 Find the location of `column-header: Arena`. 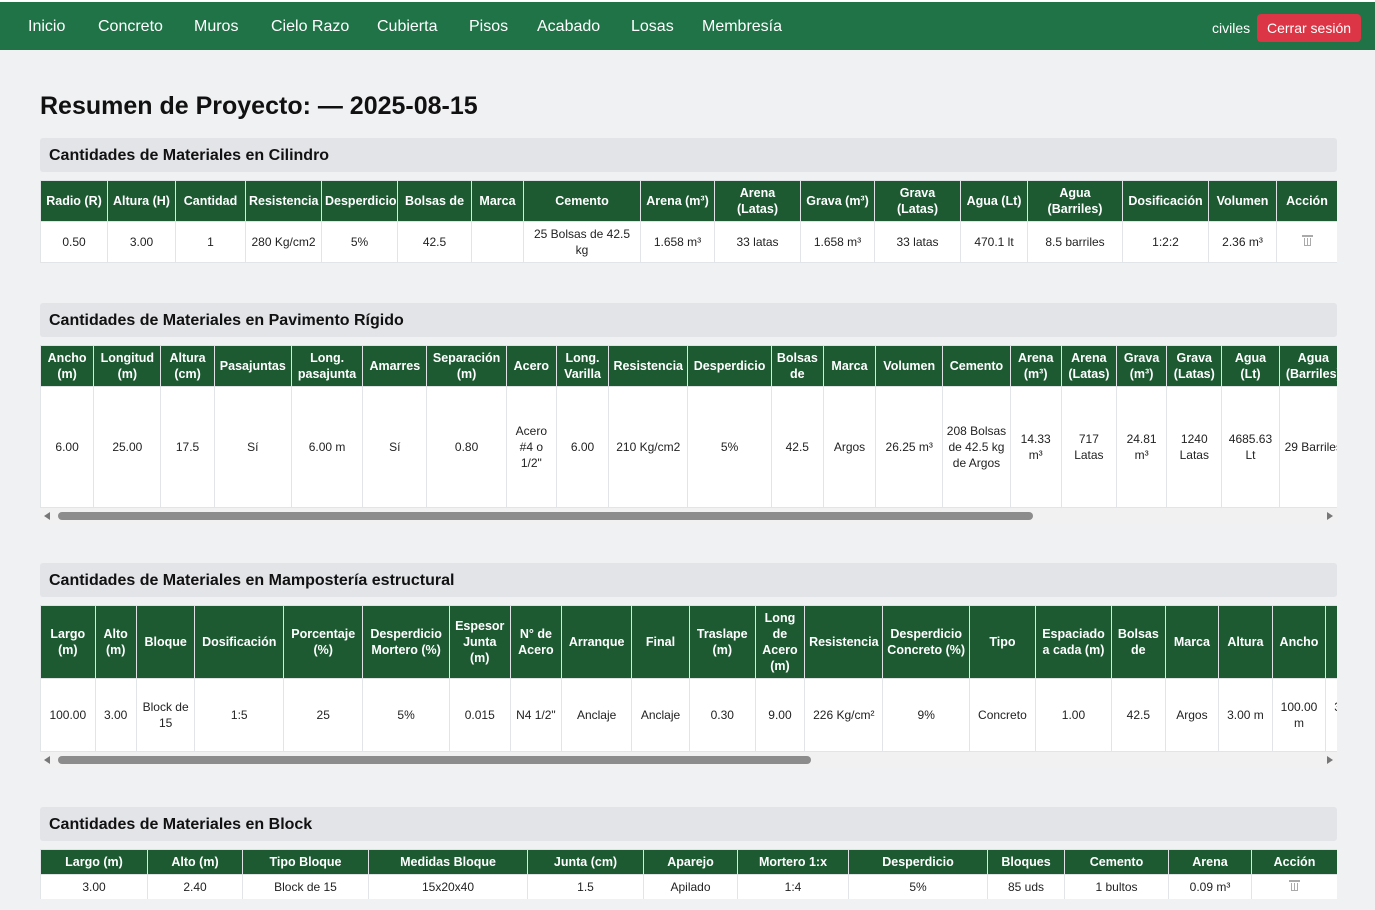

column-header: Arena is located at coordinates (1210, 862).